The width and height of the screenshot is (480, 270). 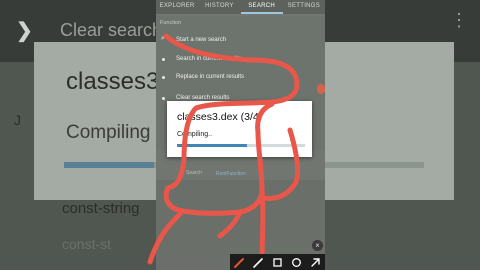 What do you see at coordinates (239, 129) in the screenshot?
I see `compile-progress-dialog: classes3.dex (3/4) Compiling..` at bounding box center [239, 129].